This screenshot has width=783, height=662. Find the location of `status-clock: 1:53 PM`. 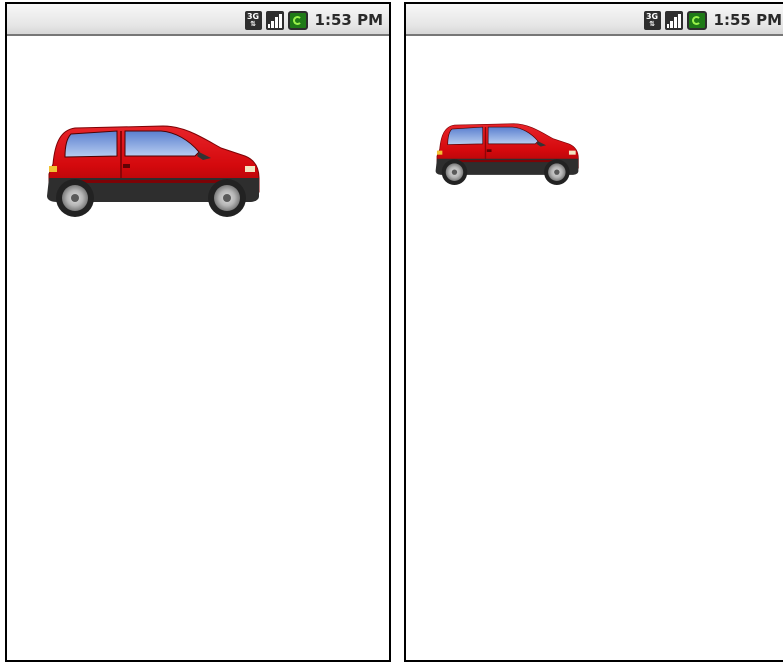

status-clock: 1:53 PM is located at coordinates (348, 20).